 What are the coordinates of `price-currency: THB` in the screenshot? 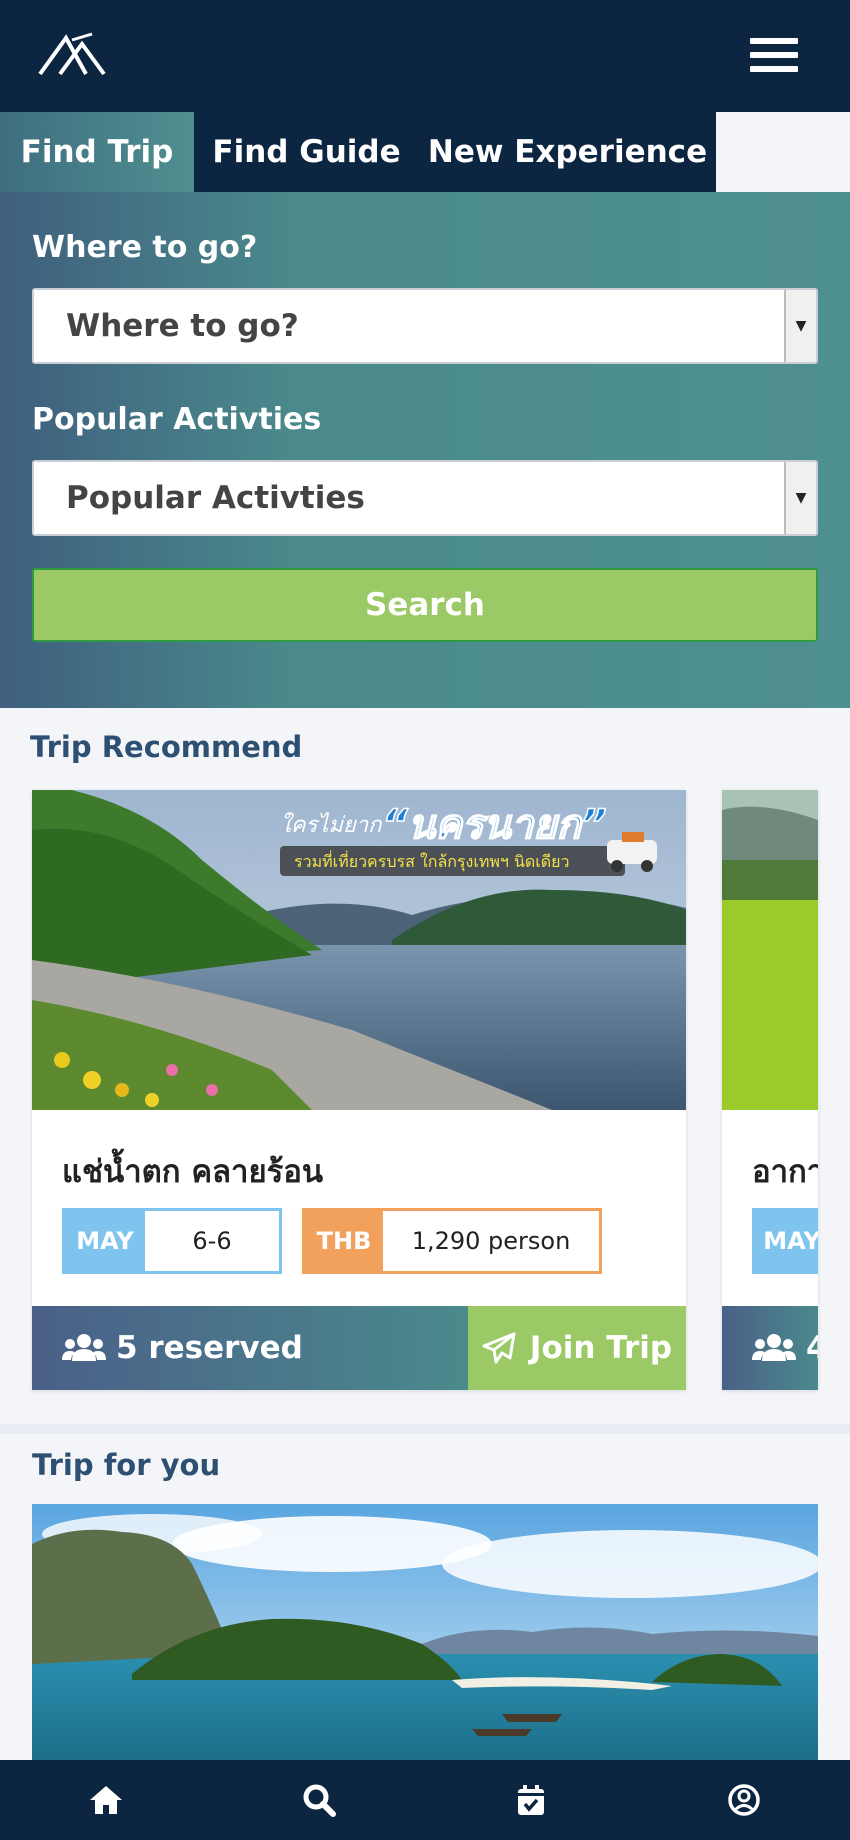 It's located at (344, 1241).